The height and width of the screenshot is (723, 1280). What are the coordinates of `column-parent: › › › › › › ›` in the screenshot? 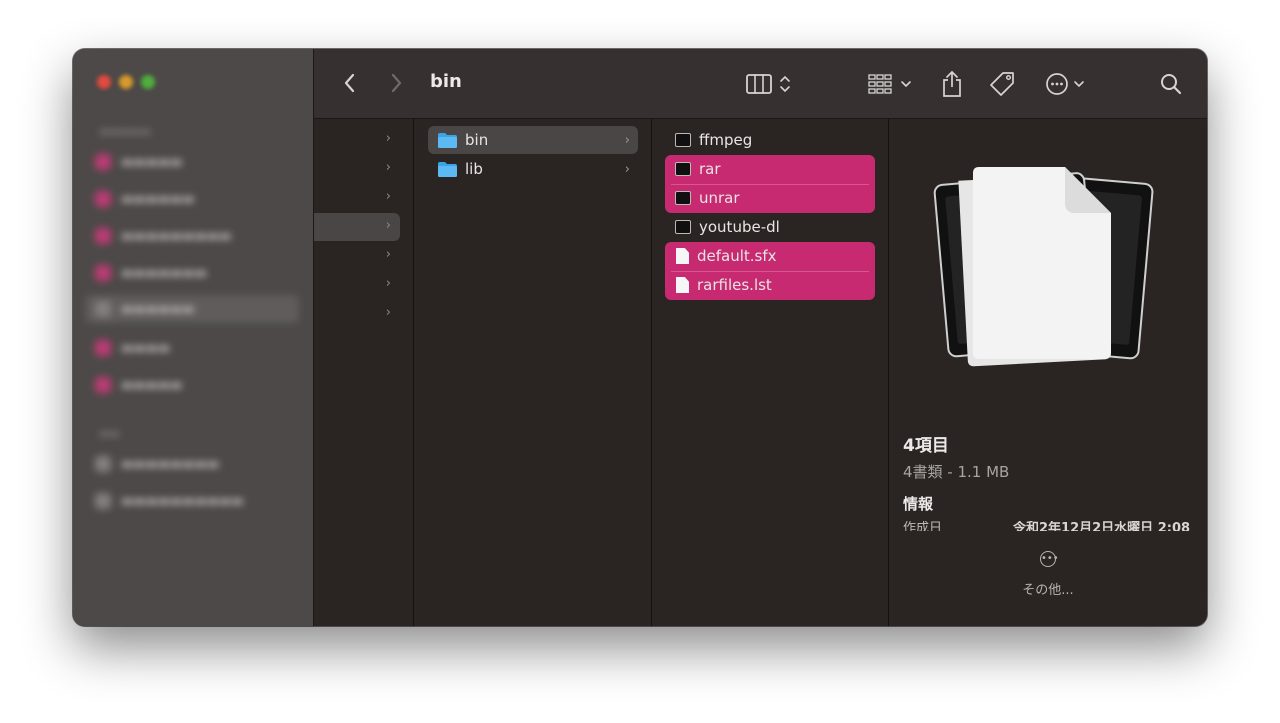 It's located at (364, 372).